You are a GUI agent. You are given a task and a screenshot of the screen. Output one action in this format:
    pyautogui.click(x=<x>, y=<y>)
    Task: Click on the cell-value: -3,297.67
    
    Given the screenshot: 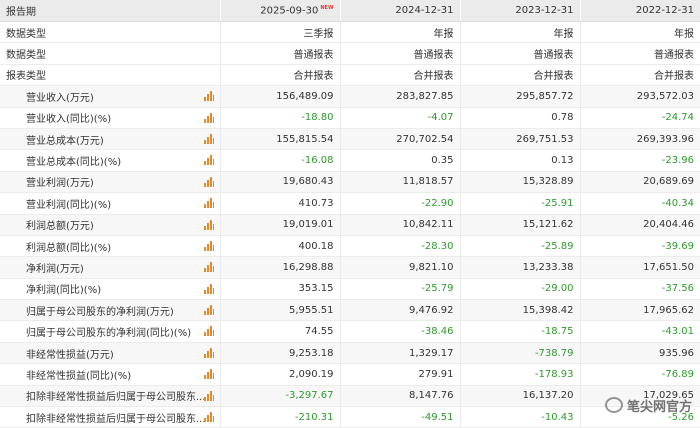 What is the action you would take?
    pyautogui.click(x=279, y=396)
    